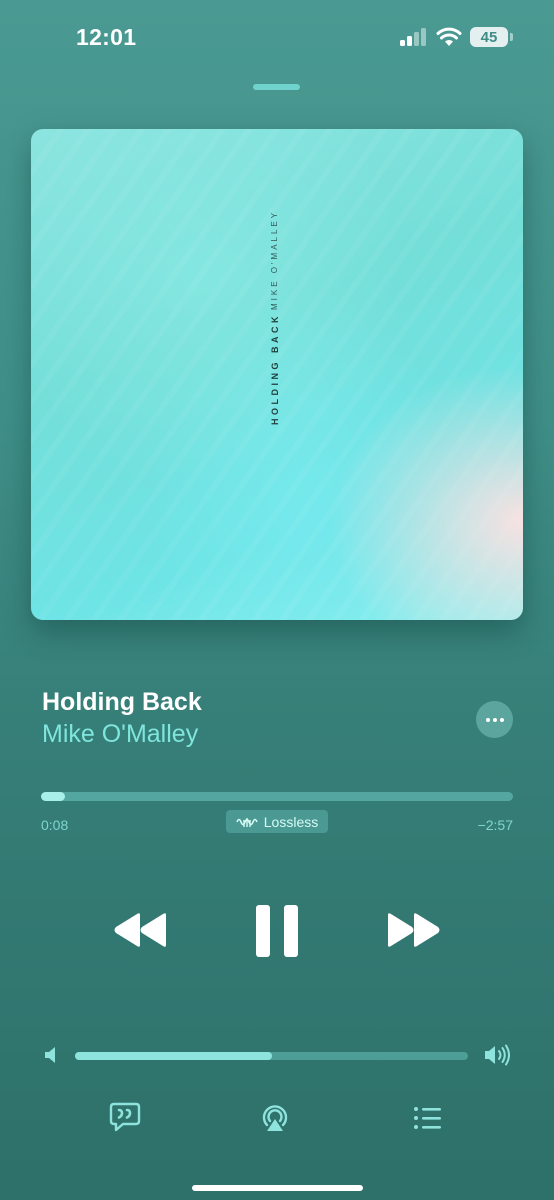  What do you see at coordinates (428, 1118) in the screenshot?
I see `queue-icon` at bounding box center [428, 1118].